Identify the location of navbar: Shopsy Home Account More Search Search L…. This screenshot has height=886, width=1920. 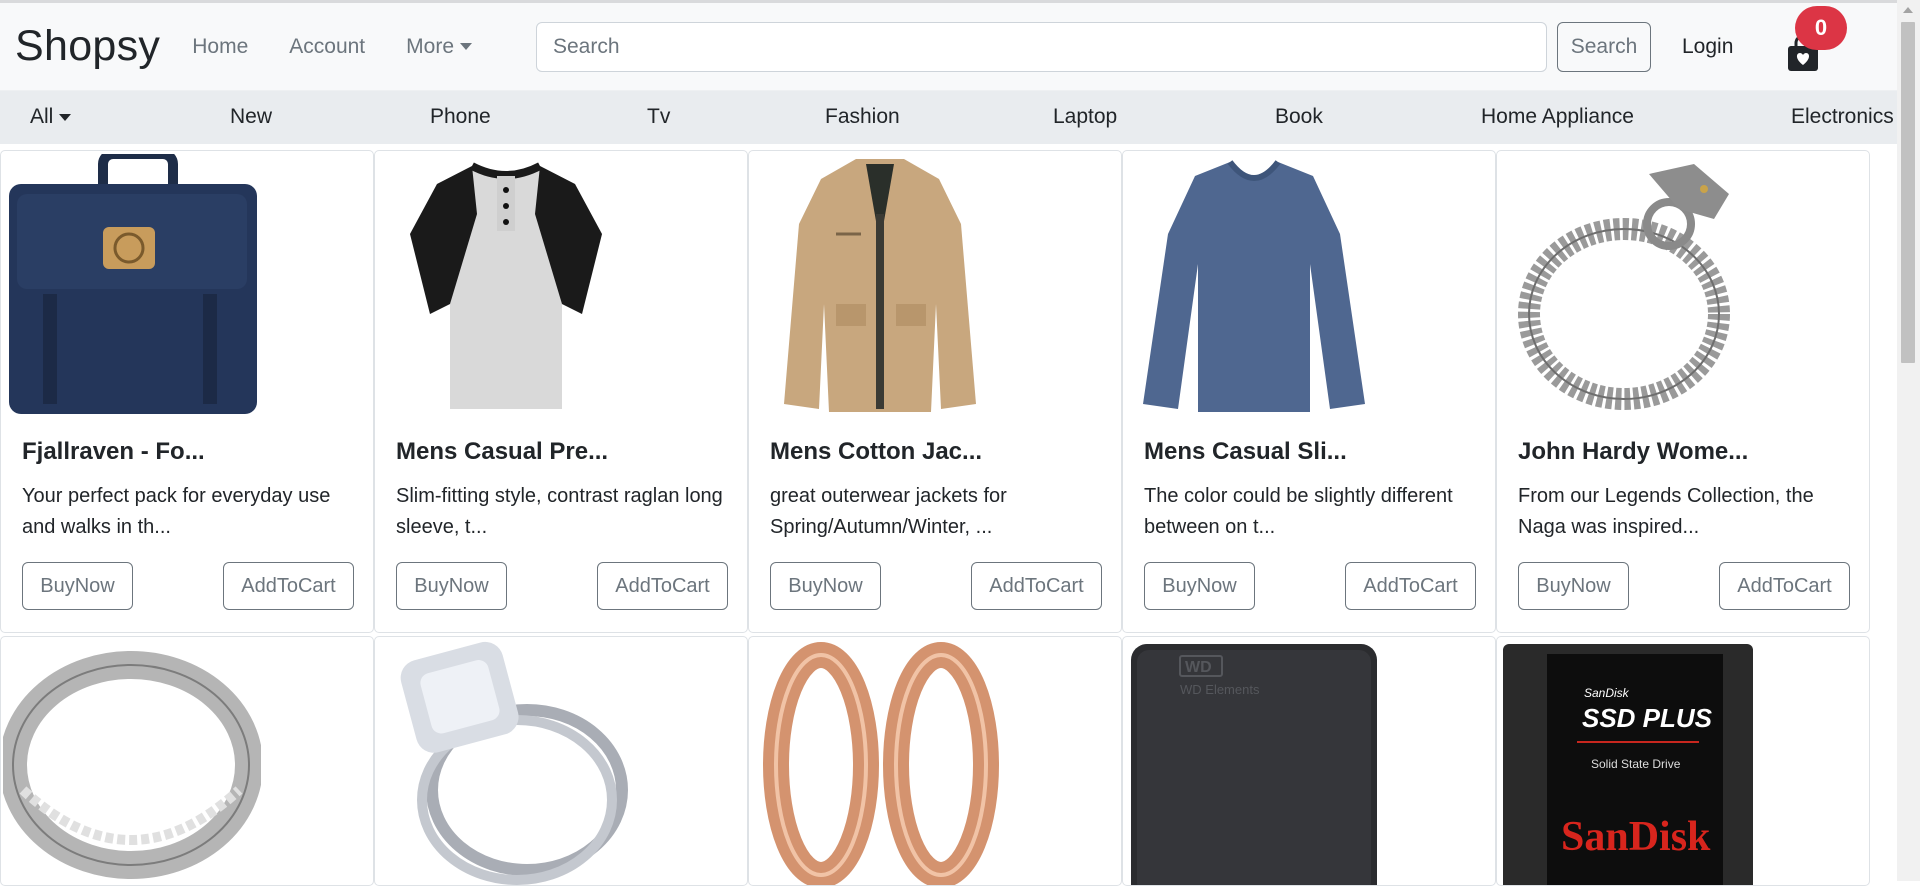
(960, 47).